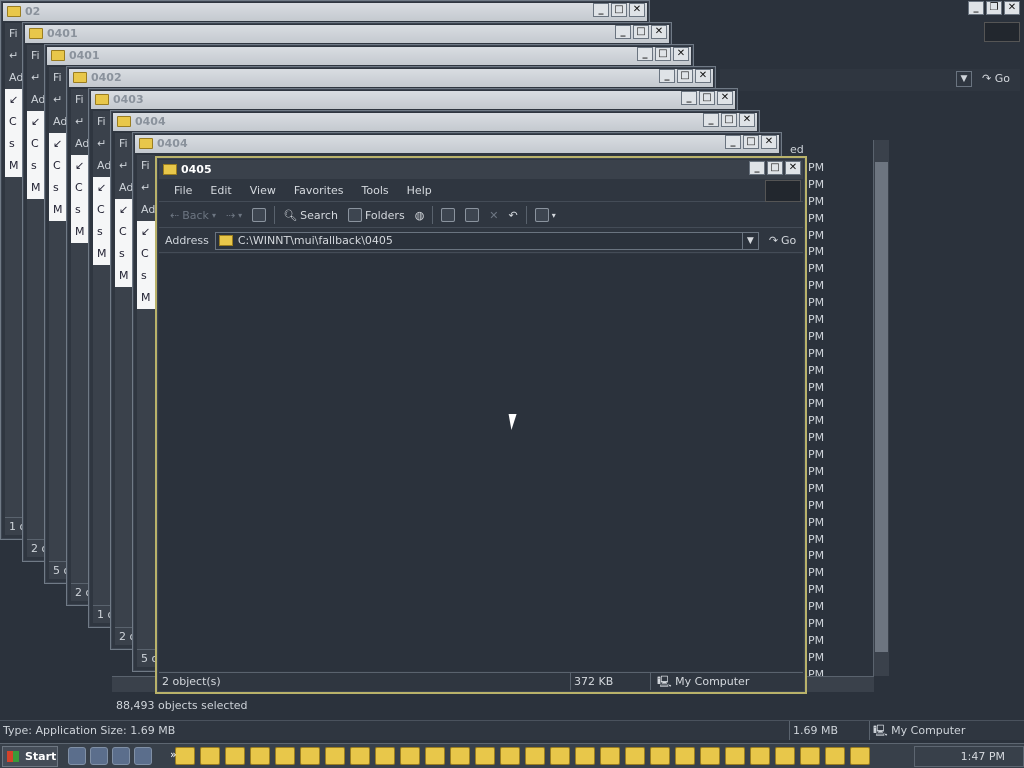 Image resolution: width=1024 pixels, height=768 pixels. What do you see at coordinates (881, 407) in the screenshot?
I see `scrollbar-thumb` at bounding box center [881, 407].